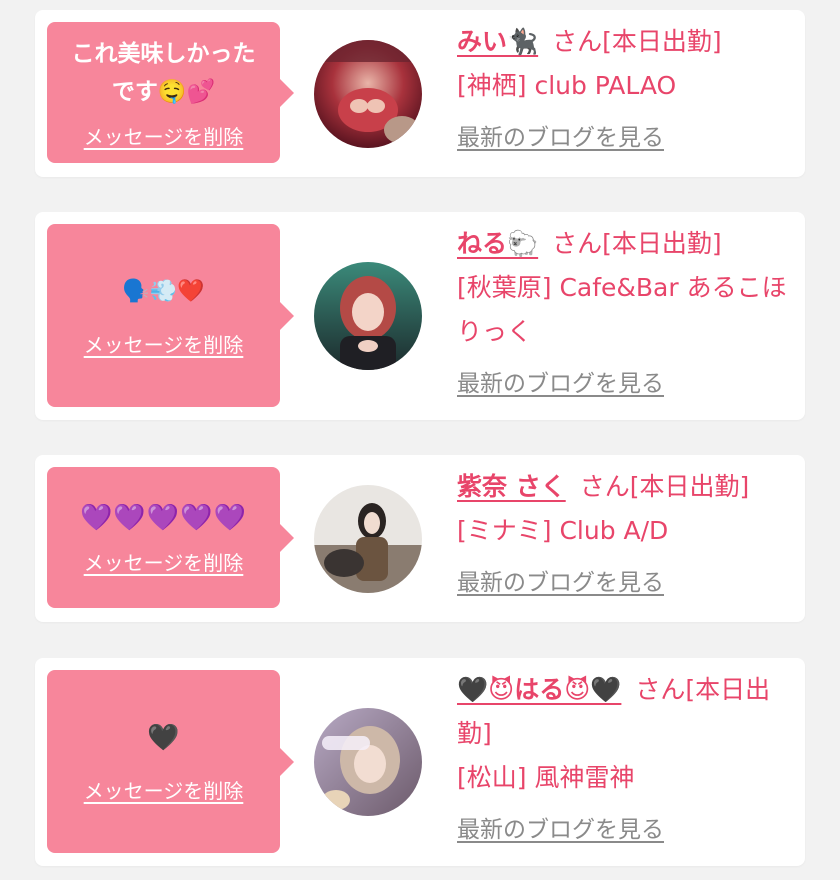  I want to click on cast-info: みい🐈‍⬛ さん[本日出勤] [神栖] club PALAO 最新のブログを見る, so click(622, 90).